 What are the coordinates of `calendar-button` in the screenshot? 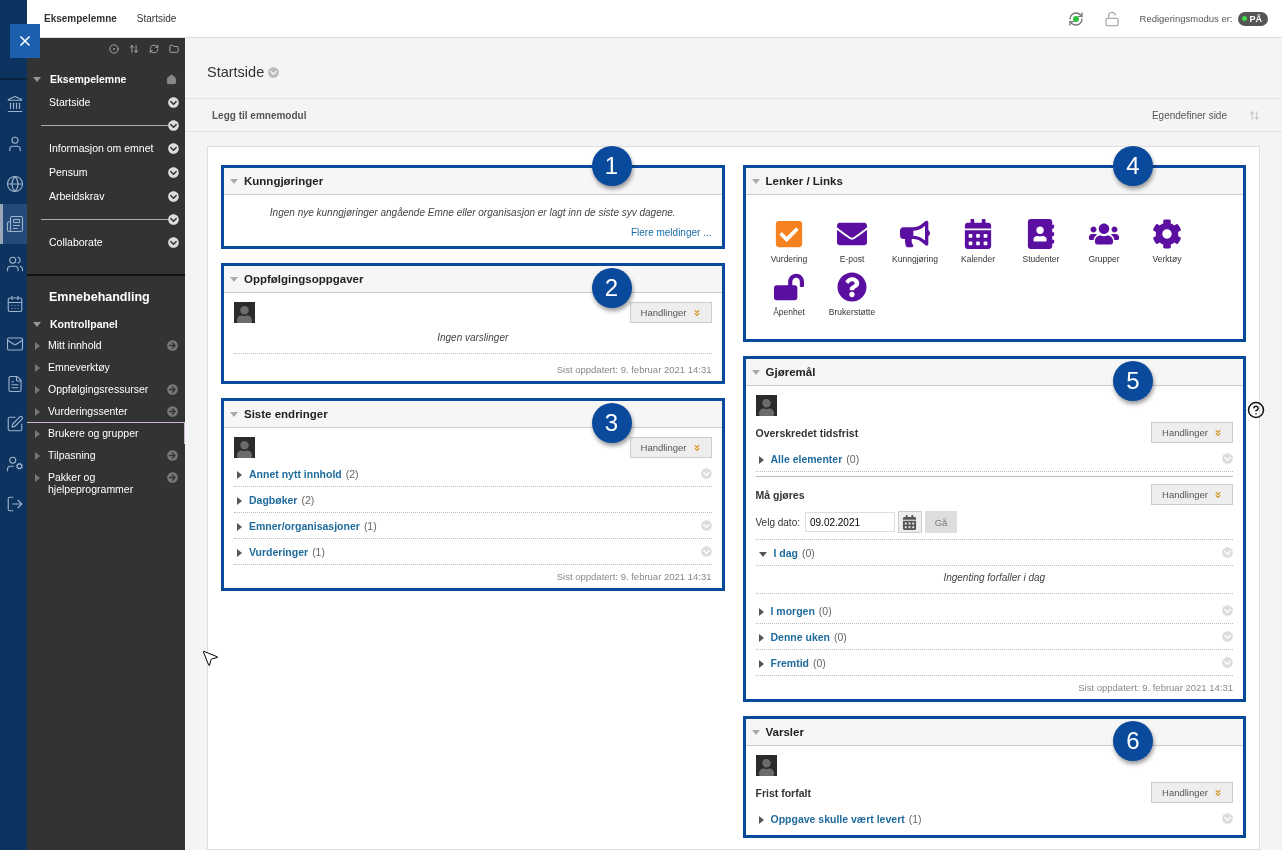 It's located at (910, 522).